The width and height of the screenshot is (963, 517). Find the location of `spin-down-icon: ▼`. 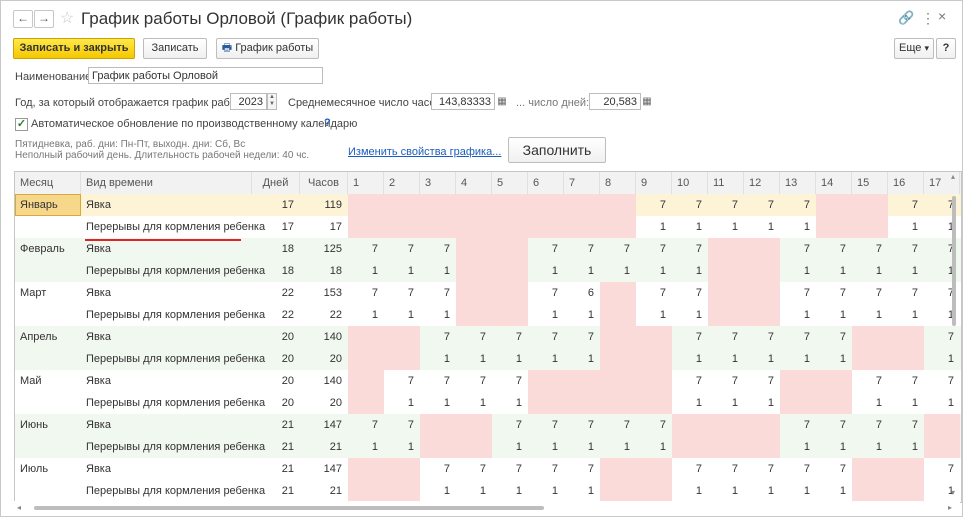

spin-down-icon: ▼ is located at coordinates (272, 104).